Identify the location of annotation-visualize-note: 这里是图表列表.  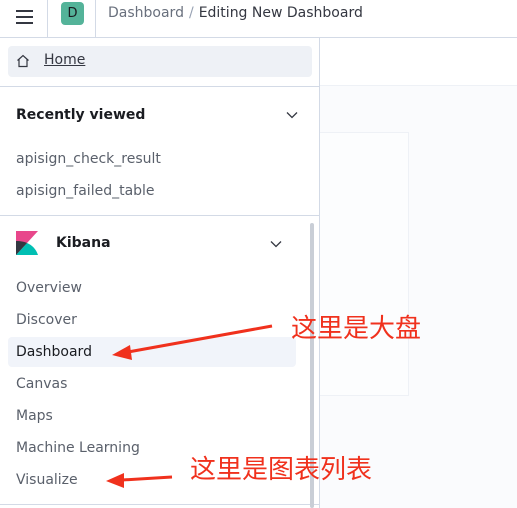
(281, 470).